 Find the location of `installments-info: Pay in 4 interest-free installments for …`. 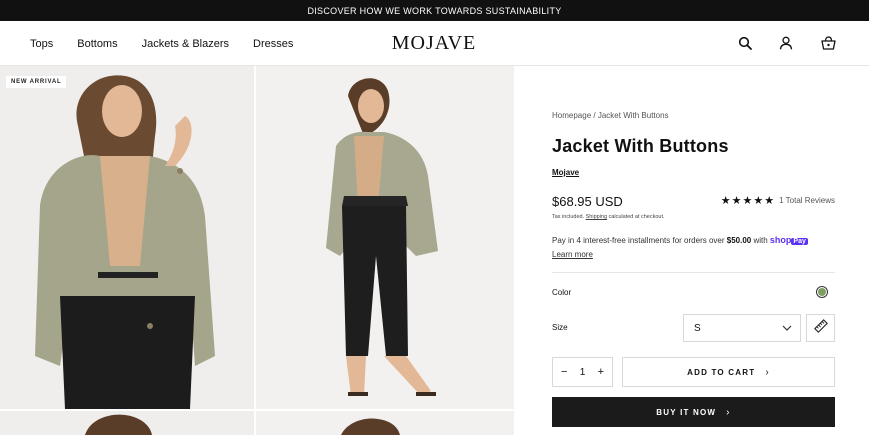

installments-info: Pay in 4 interest-free installments for … is located at coordinates (693, 247).